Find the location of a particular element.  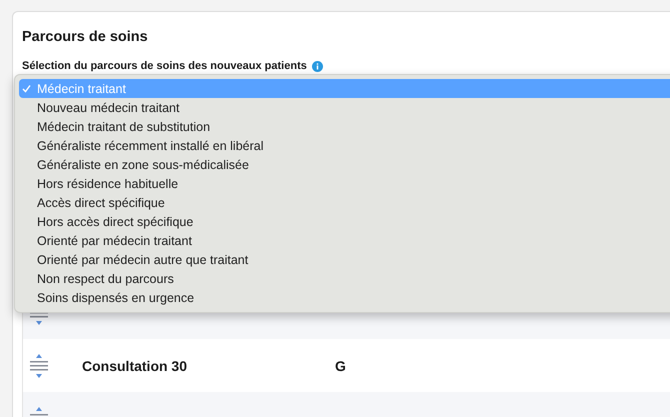

menu-option: Généraliste récemment installé en libéral is located at coordinates (344, 145).